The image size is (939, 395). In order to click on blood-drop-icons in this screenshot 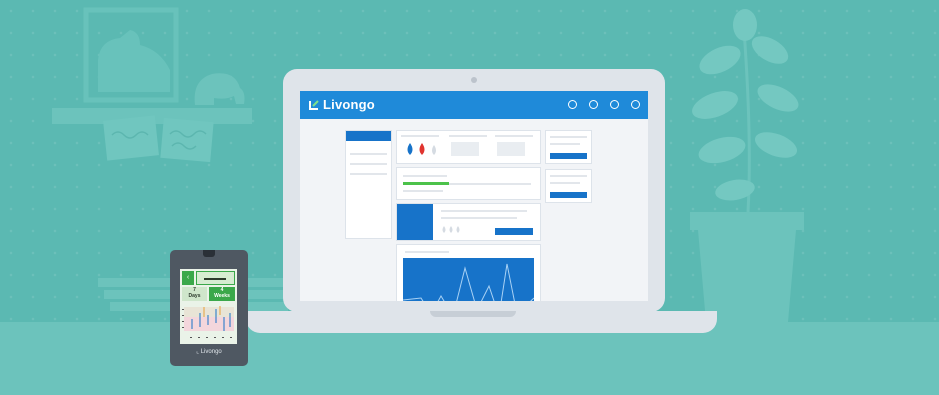, I will do `click(421, 149)`.